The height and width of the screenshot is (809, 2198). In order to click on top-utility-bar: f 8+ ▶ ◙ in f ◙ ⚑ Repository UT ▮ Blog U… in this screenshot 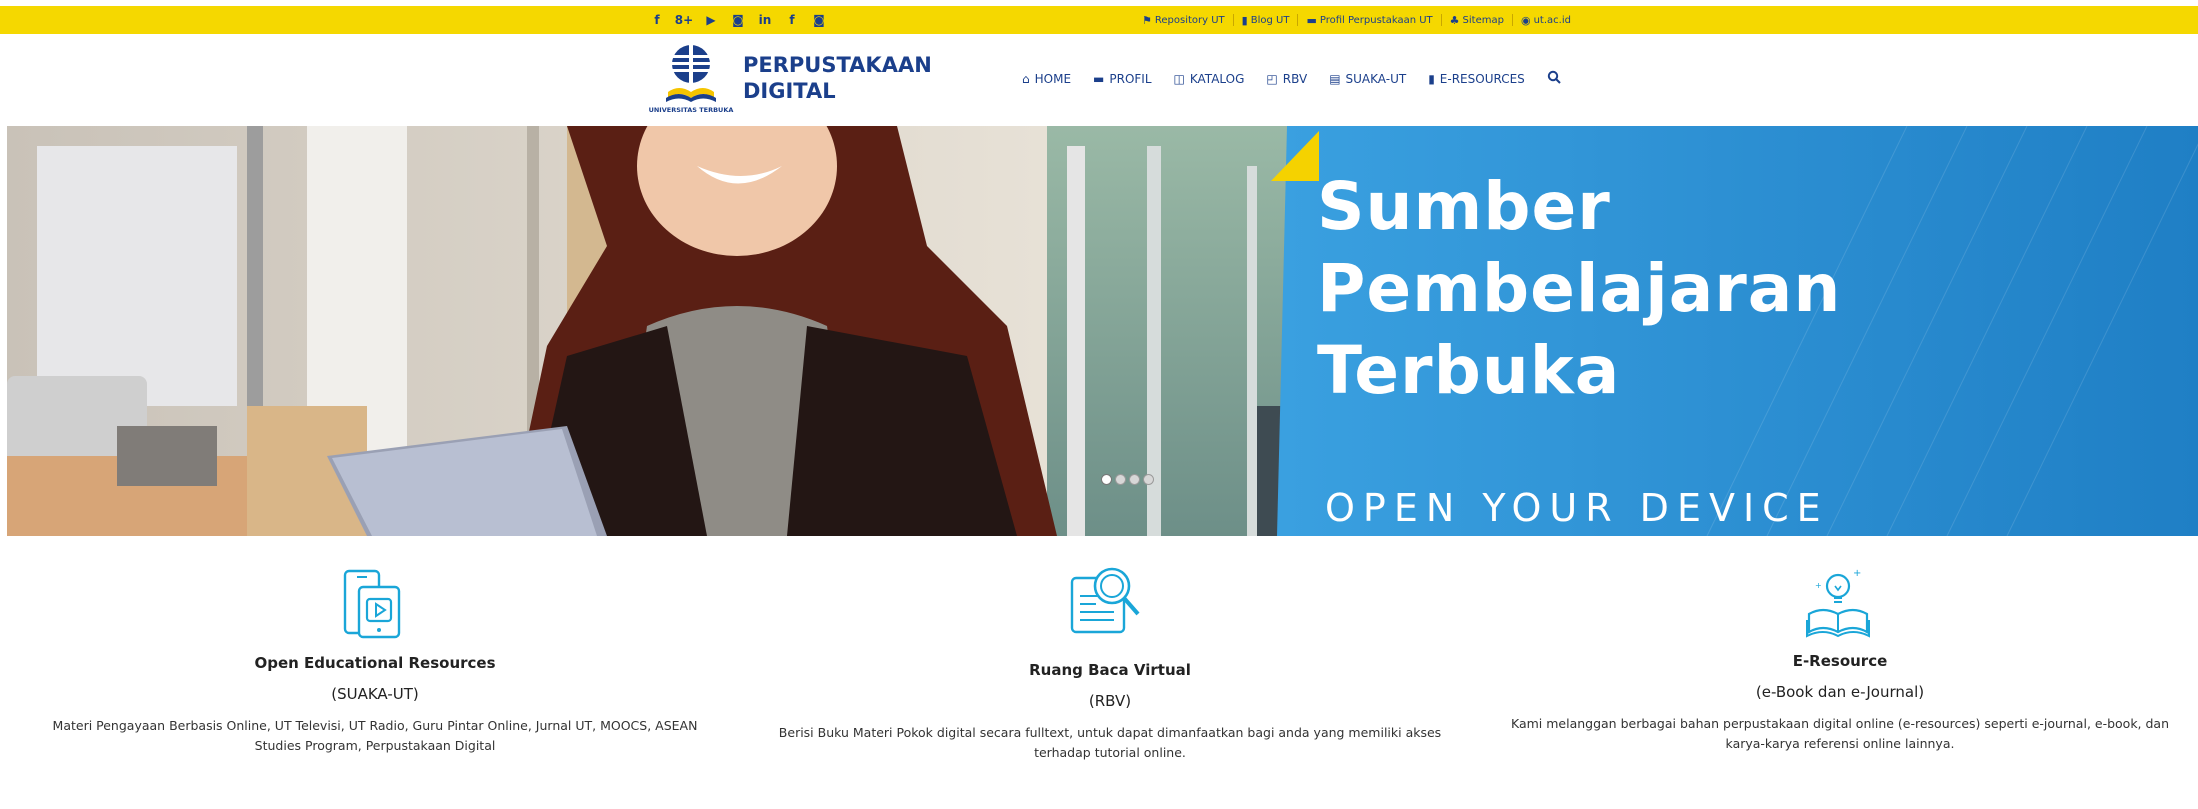, I will do `click(1099, 20)`.